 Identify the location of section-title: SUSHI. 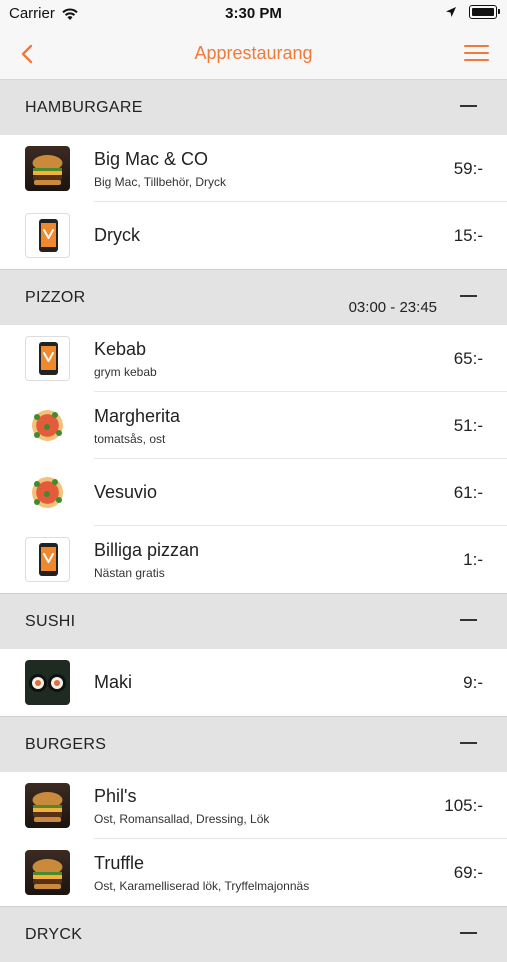
(50, 621).